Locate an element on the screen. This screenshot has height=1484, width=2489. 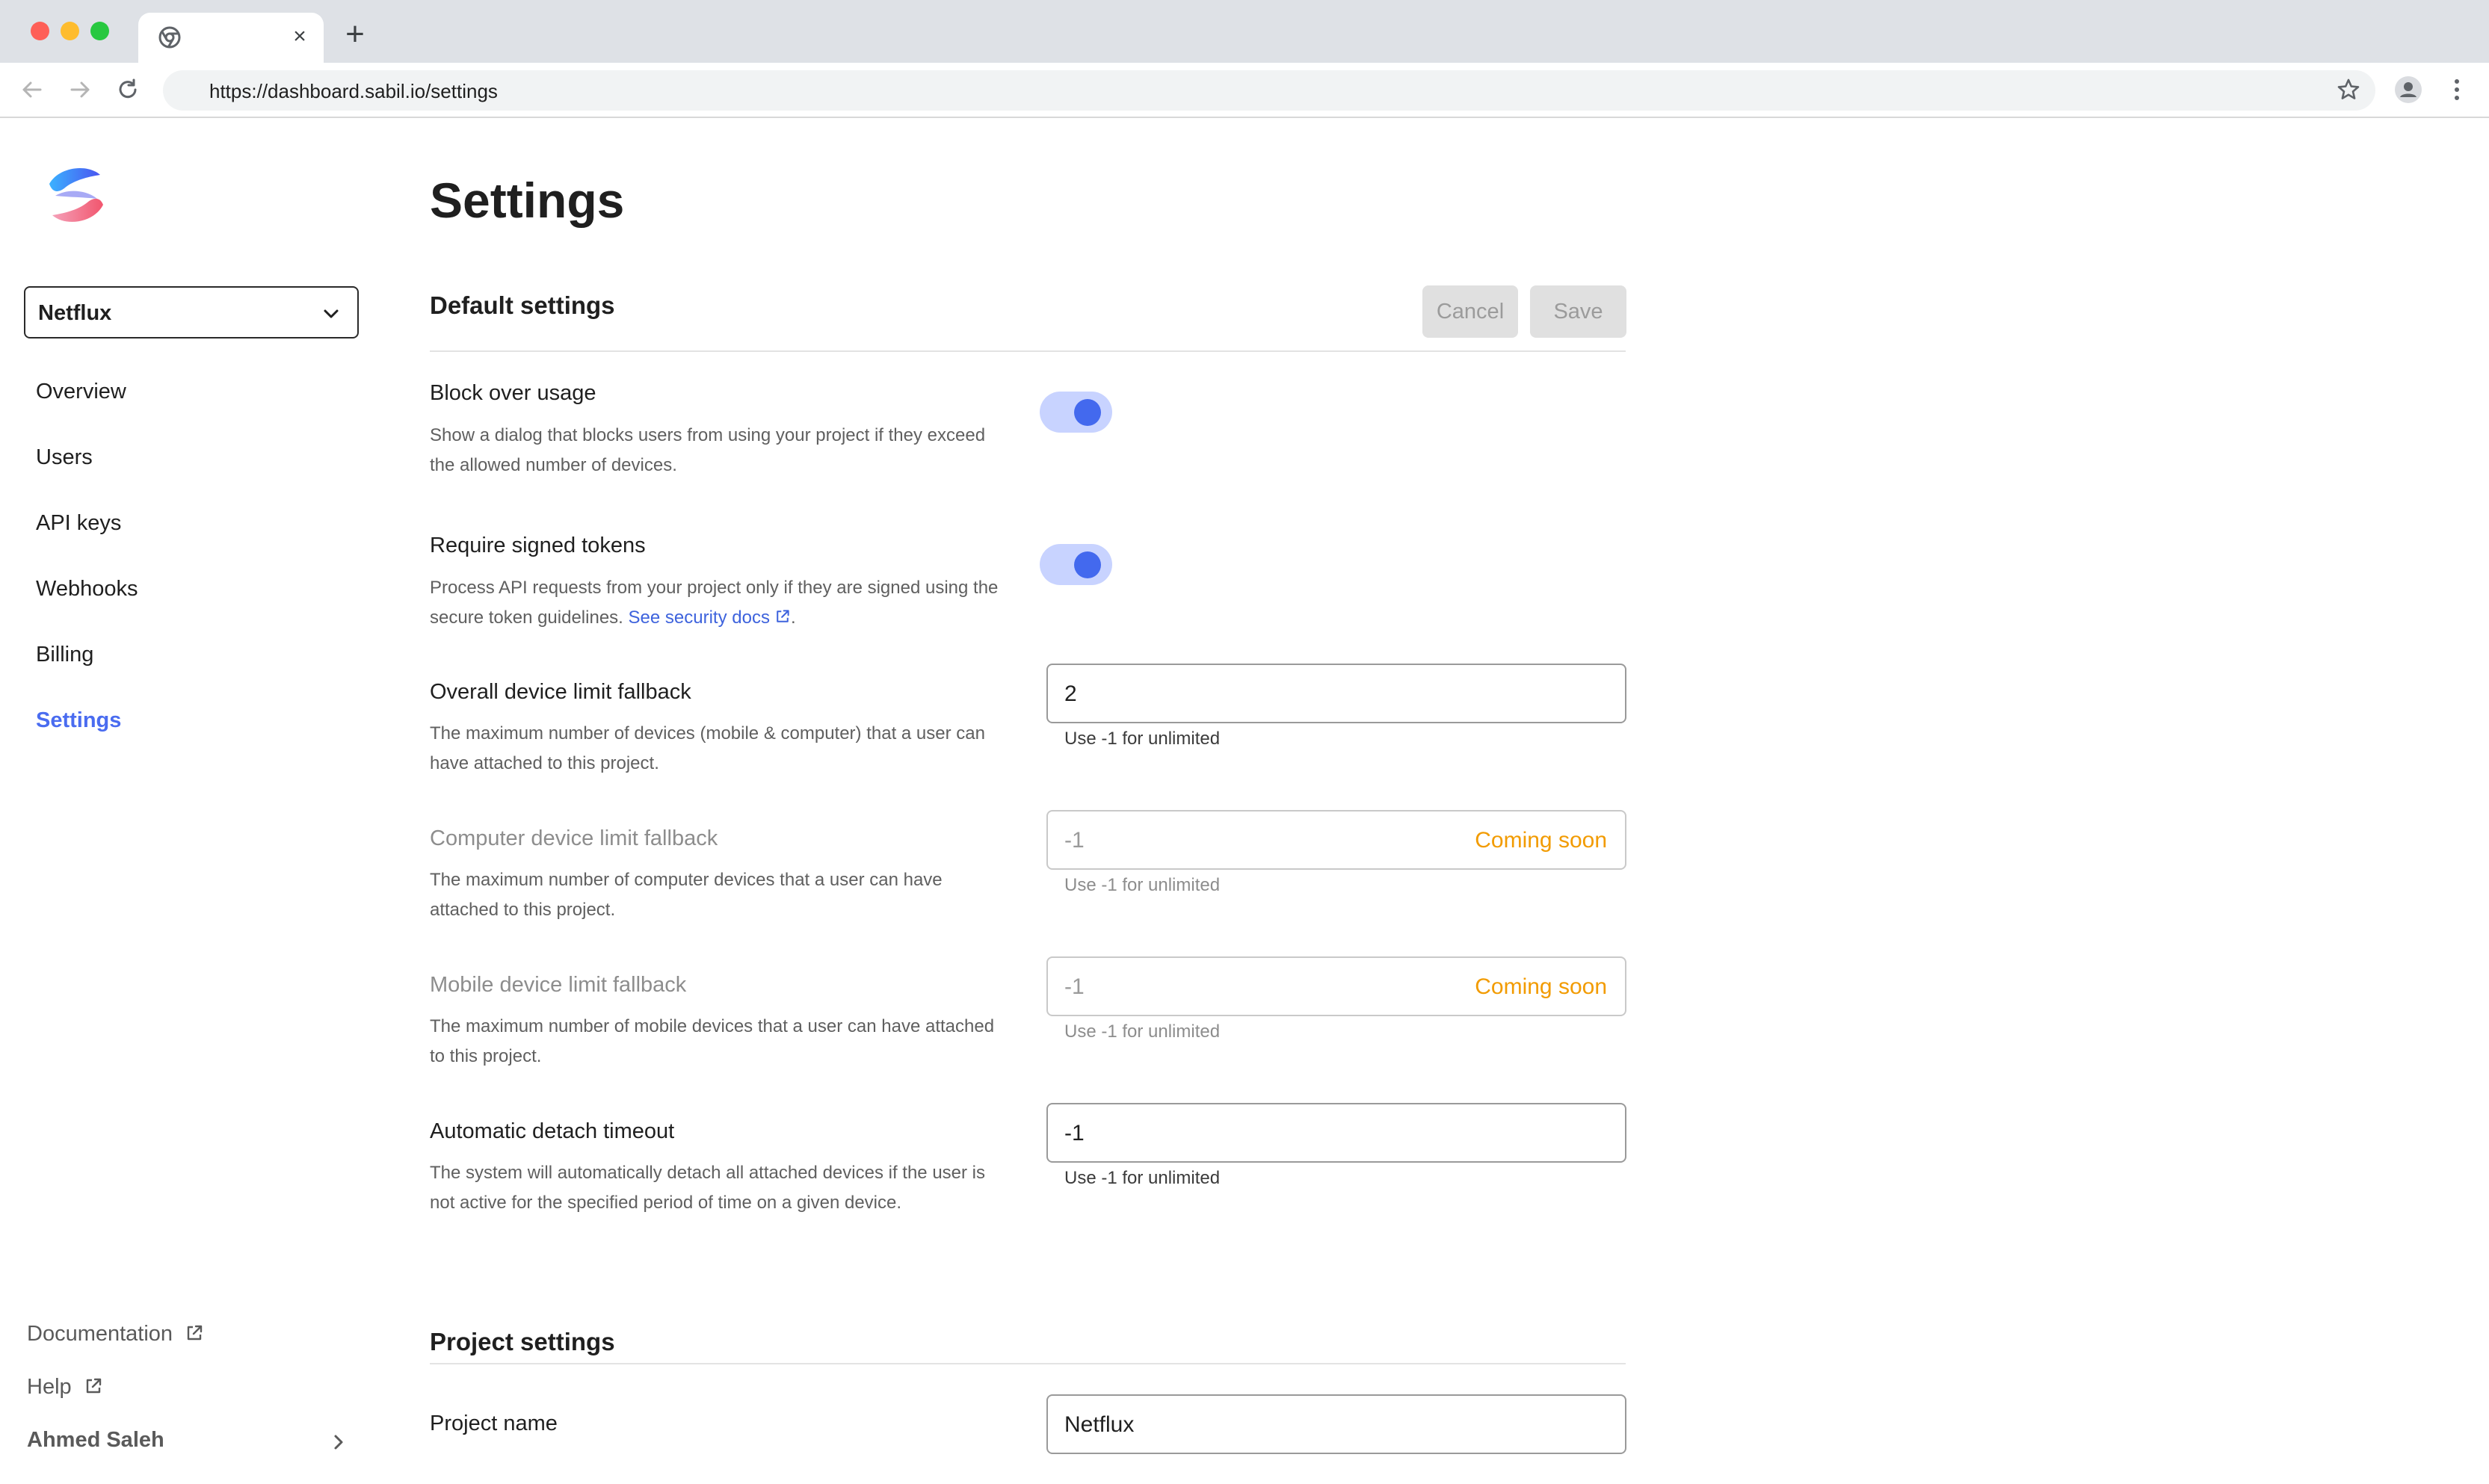
help-link: Help is located at coordinates (65, 1388).